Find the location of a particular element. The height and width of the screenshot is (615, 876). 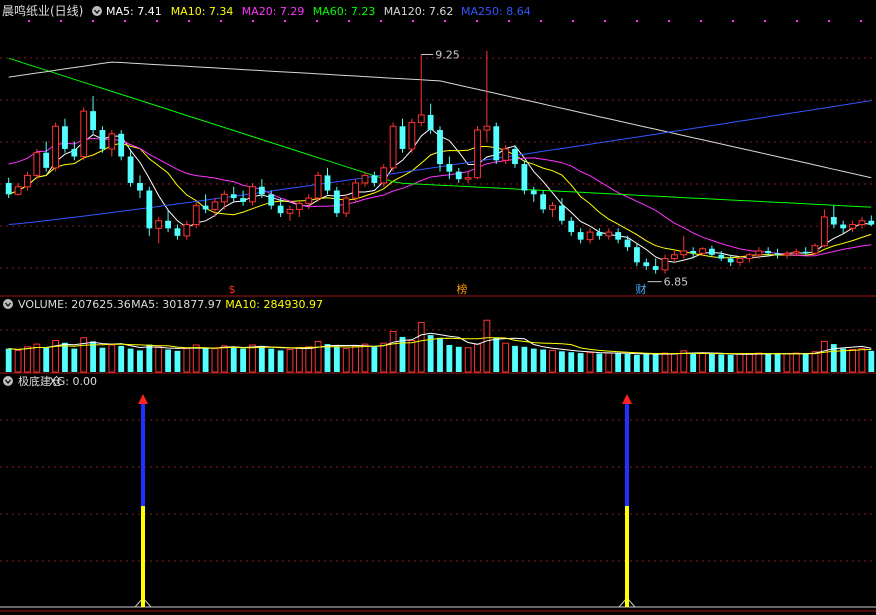

volume-bars is located at coordinates (440, 346).